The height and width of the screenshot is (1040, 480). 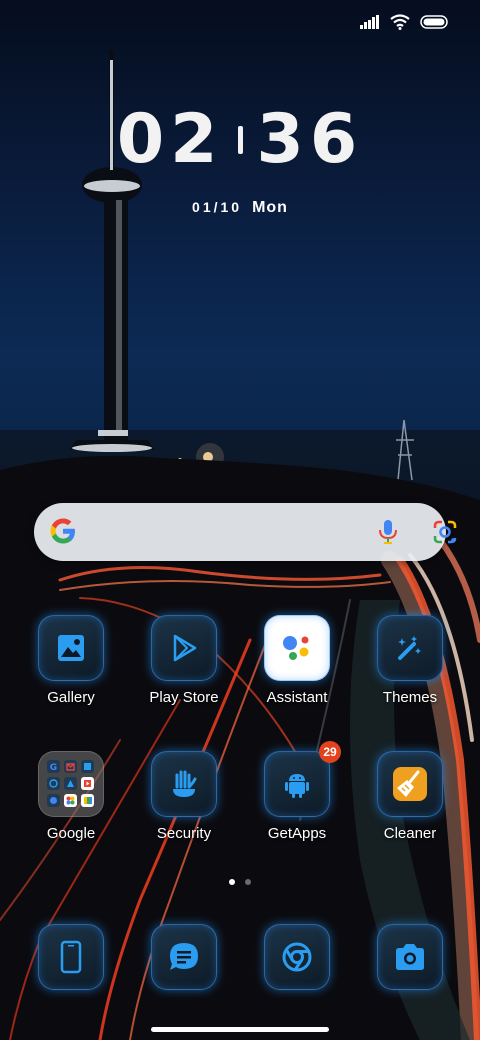 I want to click on clock-minutes: 36, so click(x=310, y=139).